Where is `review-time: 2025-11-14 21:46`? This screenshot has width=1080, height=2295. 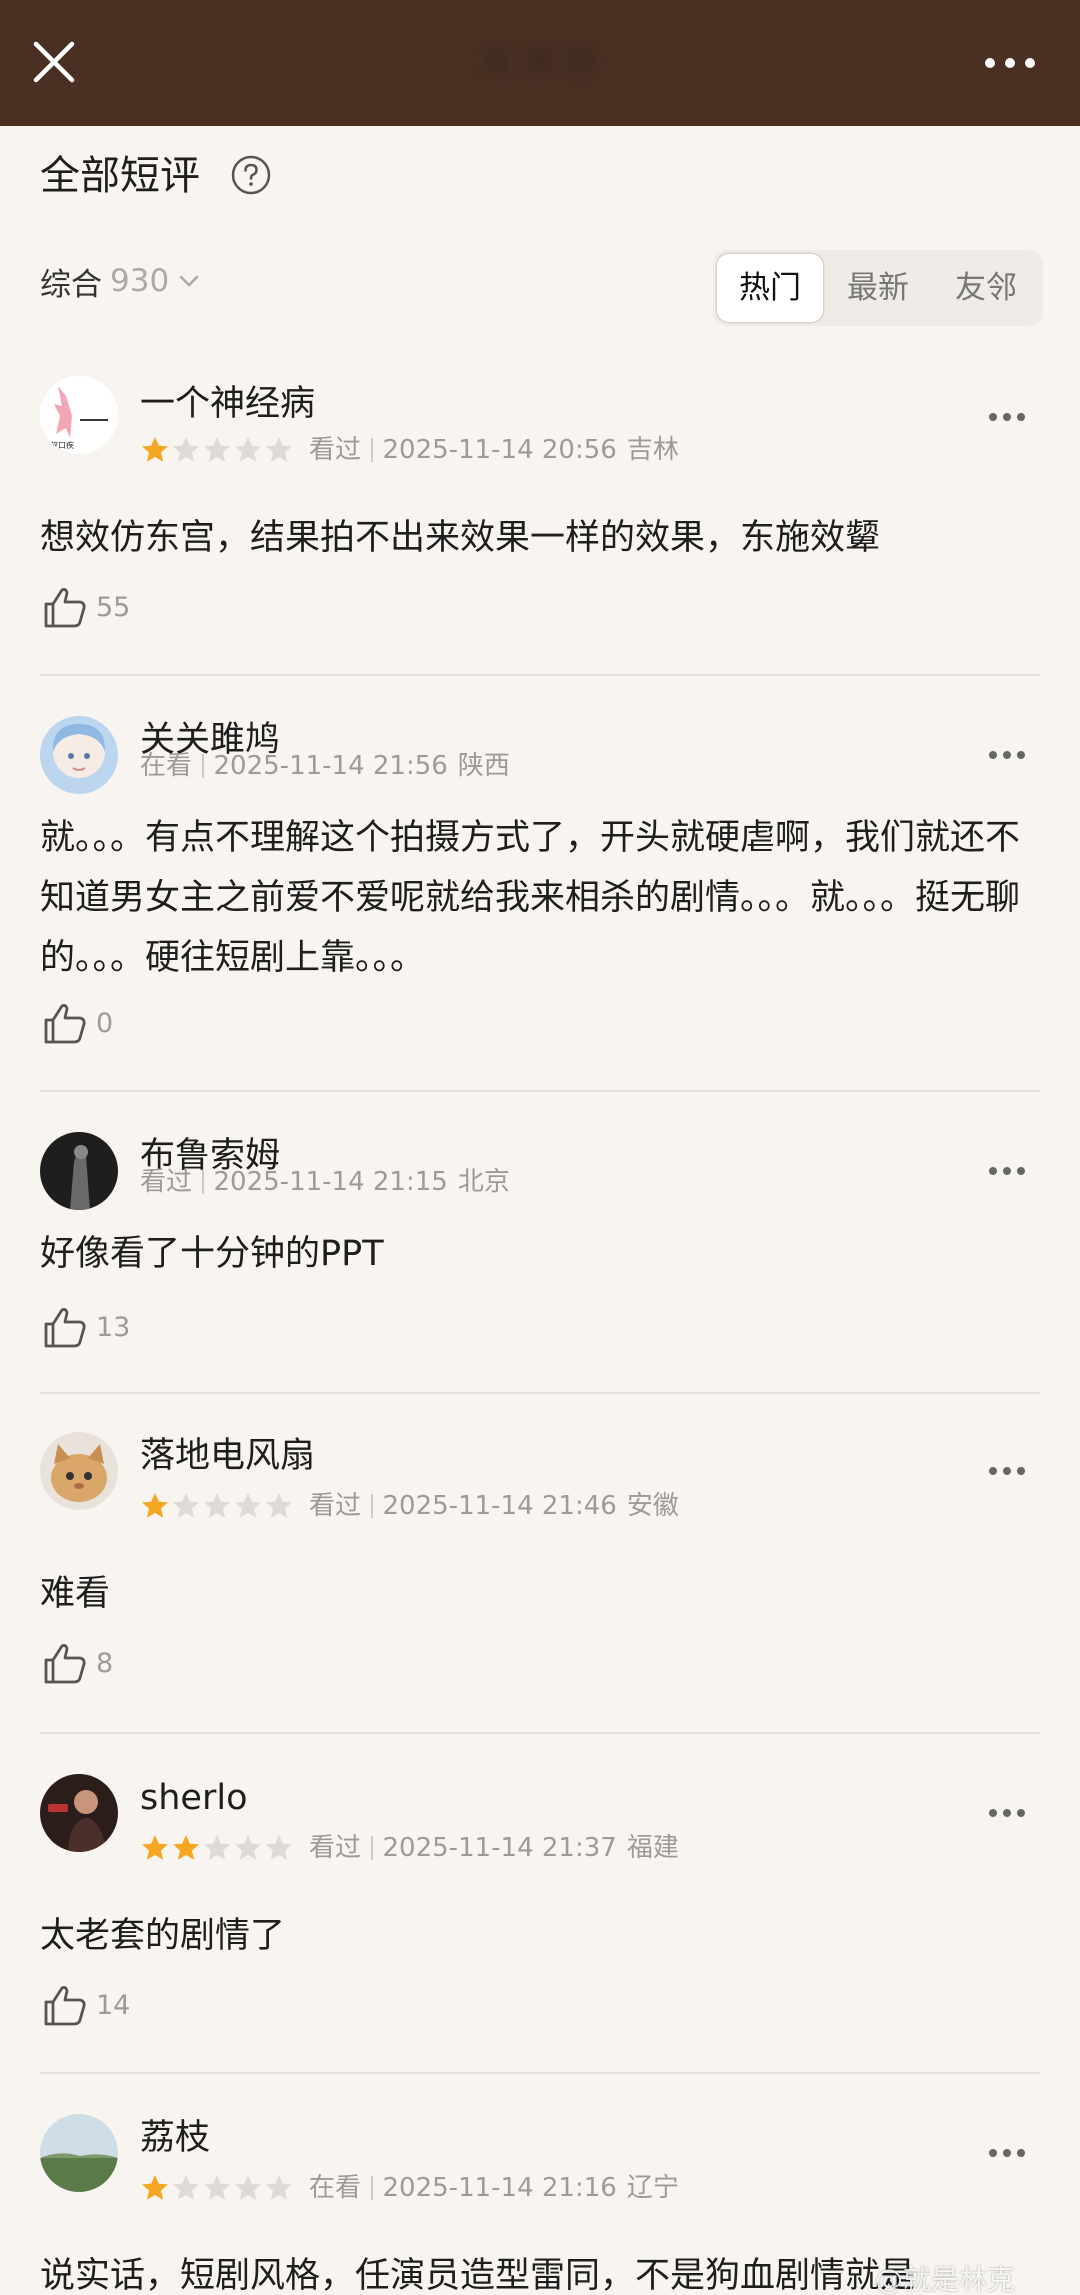
review-time: 2025-11-14 21:46 is located at coordinates (499, 1506).